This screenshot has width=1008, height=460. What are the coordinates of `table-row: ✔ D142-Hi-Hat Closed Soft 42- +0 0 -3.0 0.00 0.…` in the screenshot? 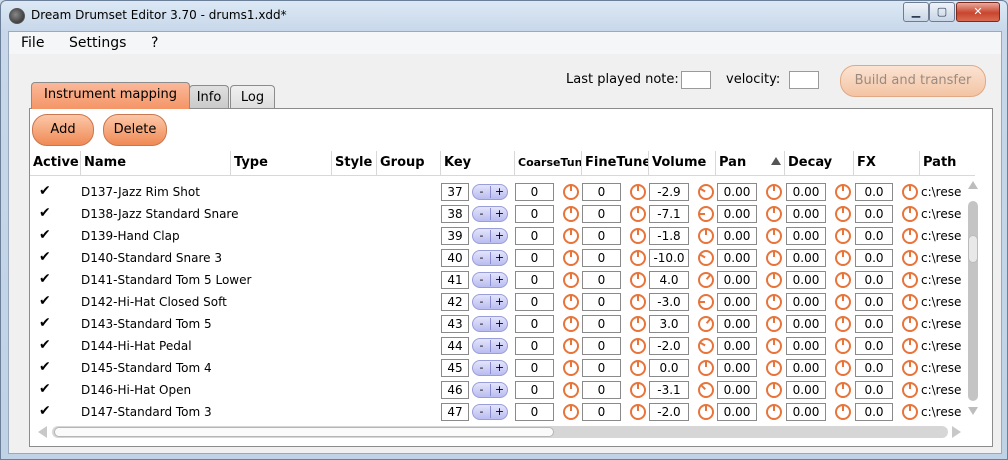 It's located at (500, 302).